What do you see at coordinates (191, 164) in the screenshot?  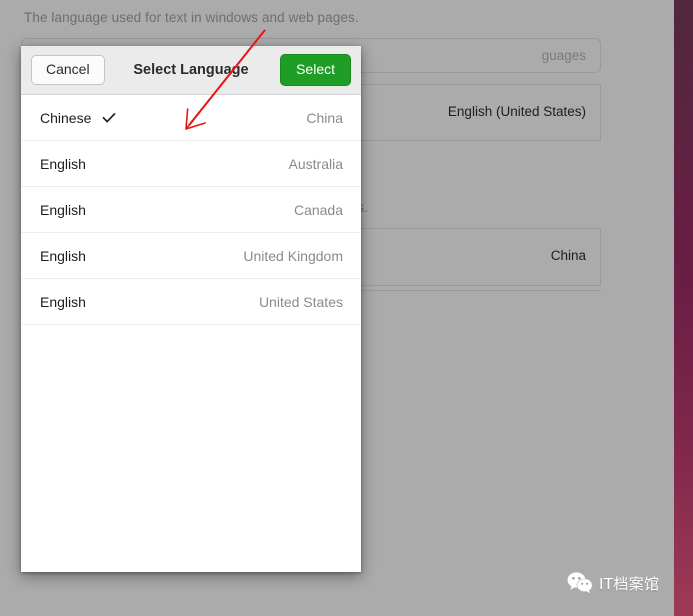 I see `language-row: English Australia` at bounding box center [191, 164].